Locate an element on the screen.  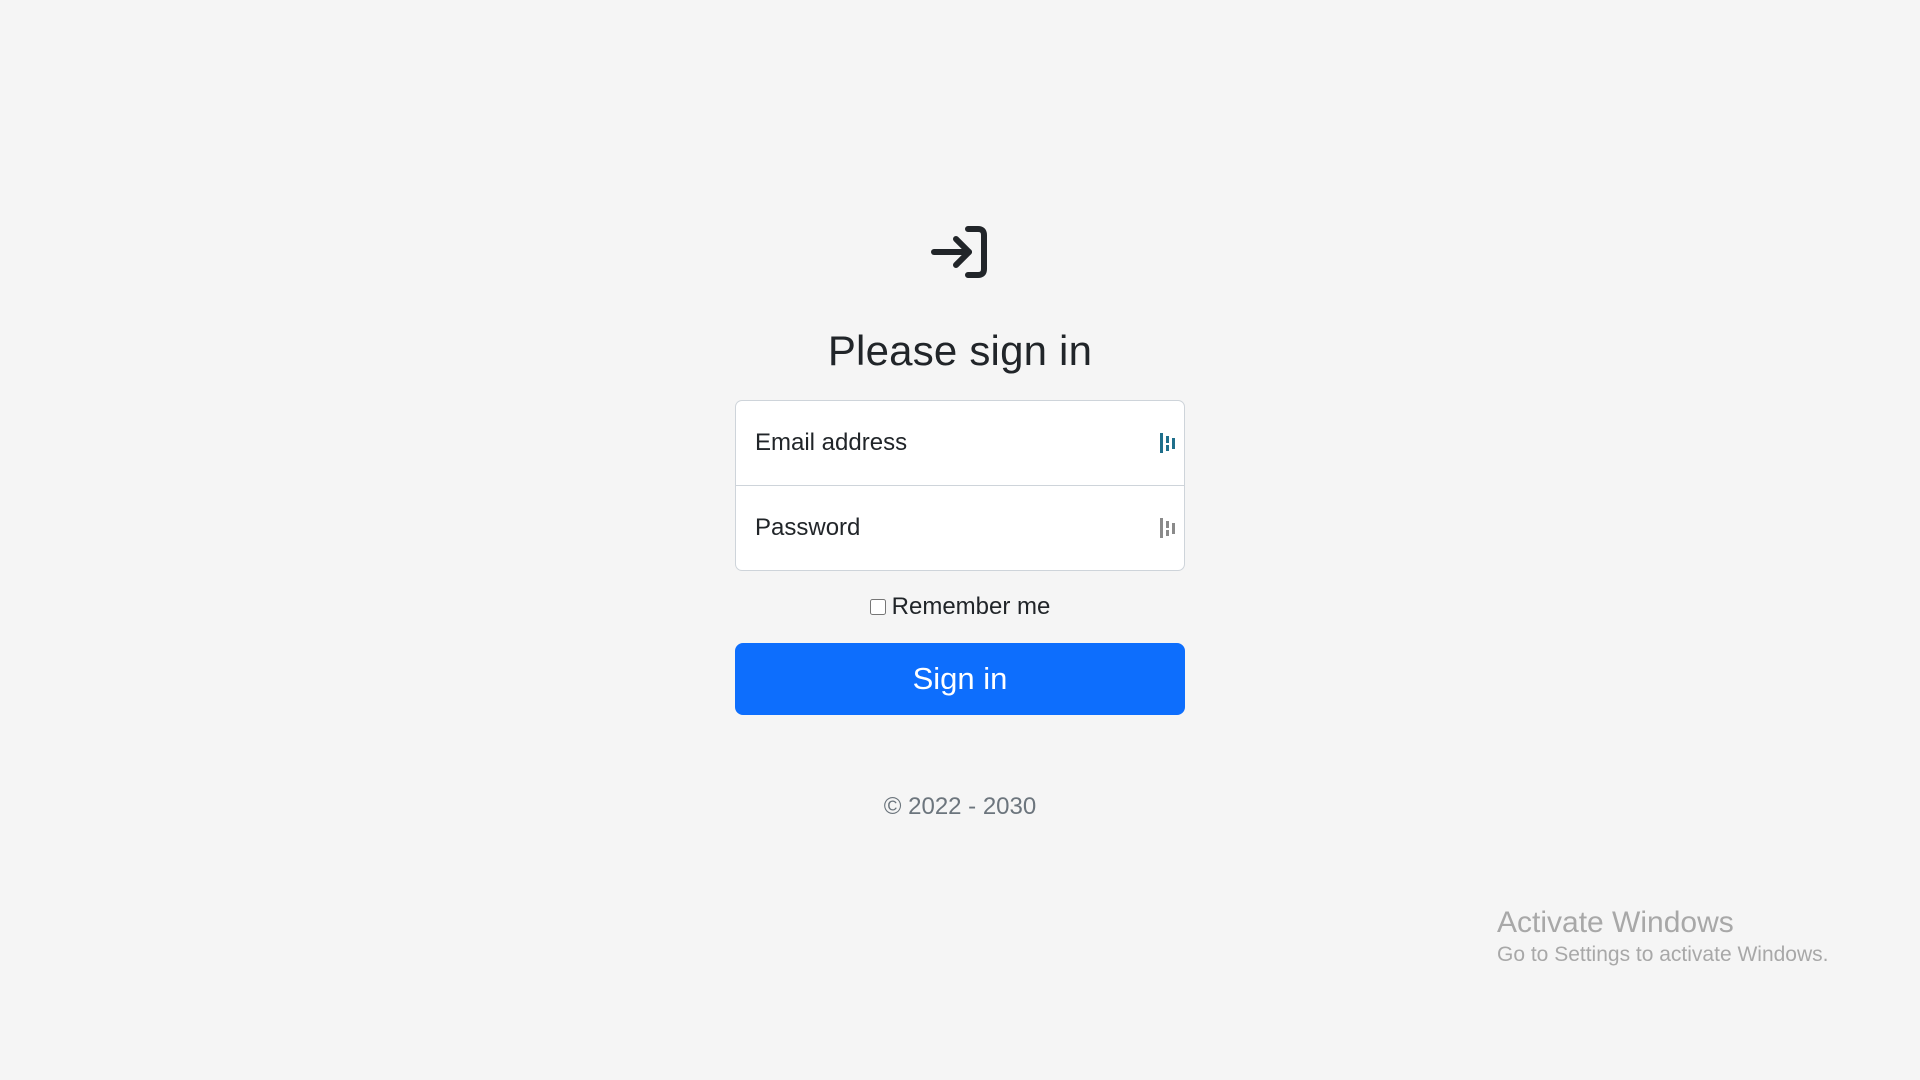
sign-in-button: Sign in is located at coordinates (960, 679).